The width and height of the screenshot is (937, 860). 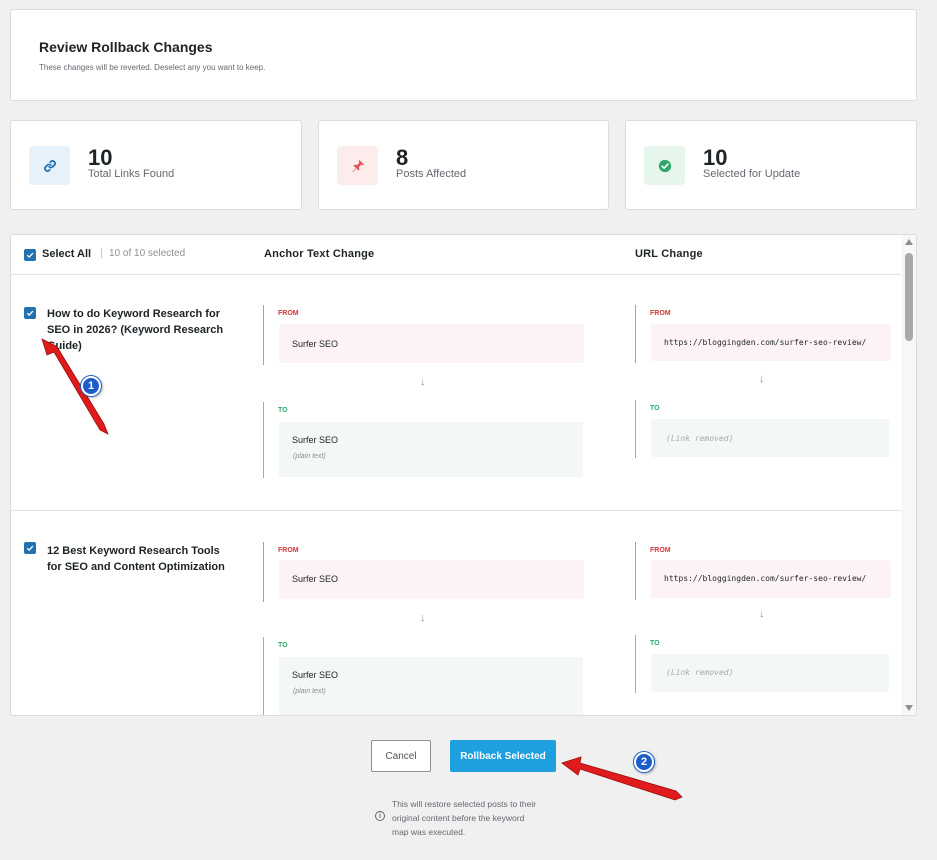 I want to click on pin-icon, so click(x=357, y=165).